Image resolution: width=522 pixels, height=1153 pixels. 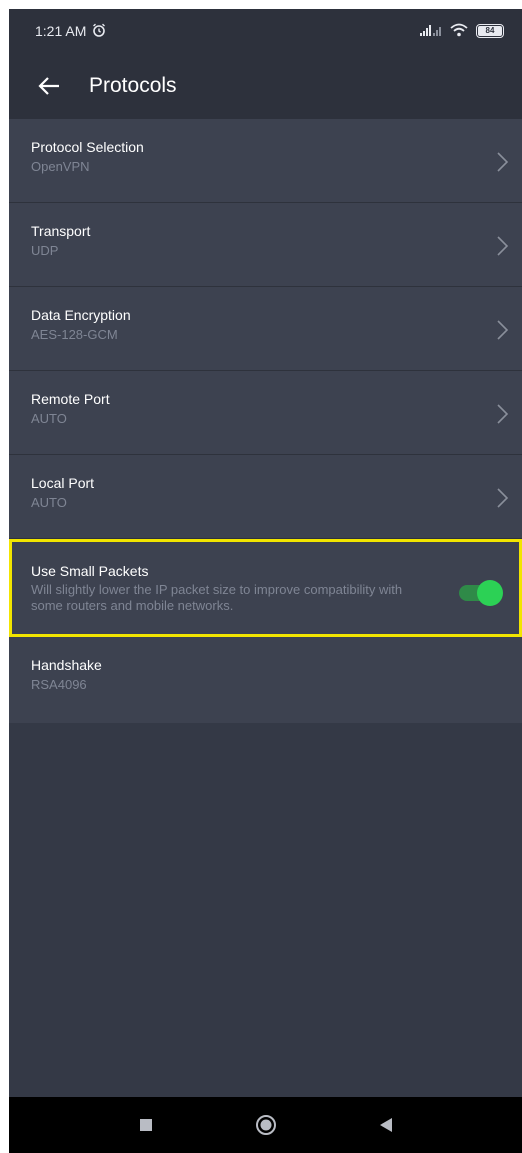 I want to click on arrow-left-icon, so click(x=48, y=86).